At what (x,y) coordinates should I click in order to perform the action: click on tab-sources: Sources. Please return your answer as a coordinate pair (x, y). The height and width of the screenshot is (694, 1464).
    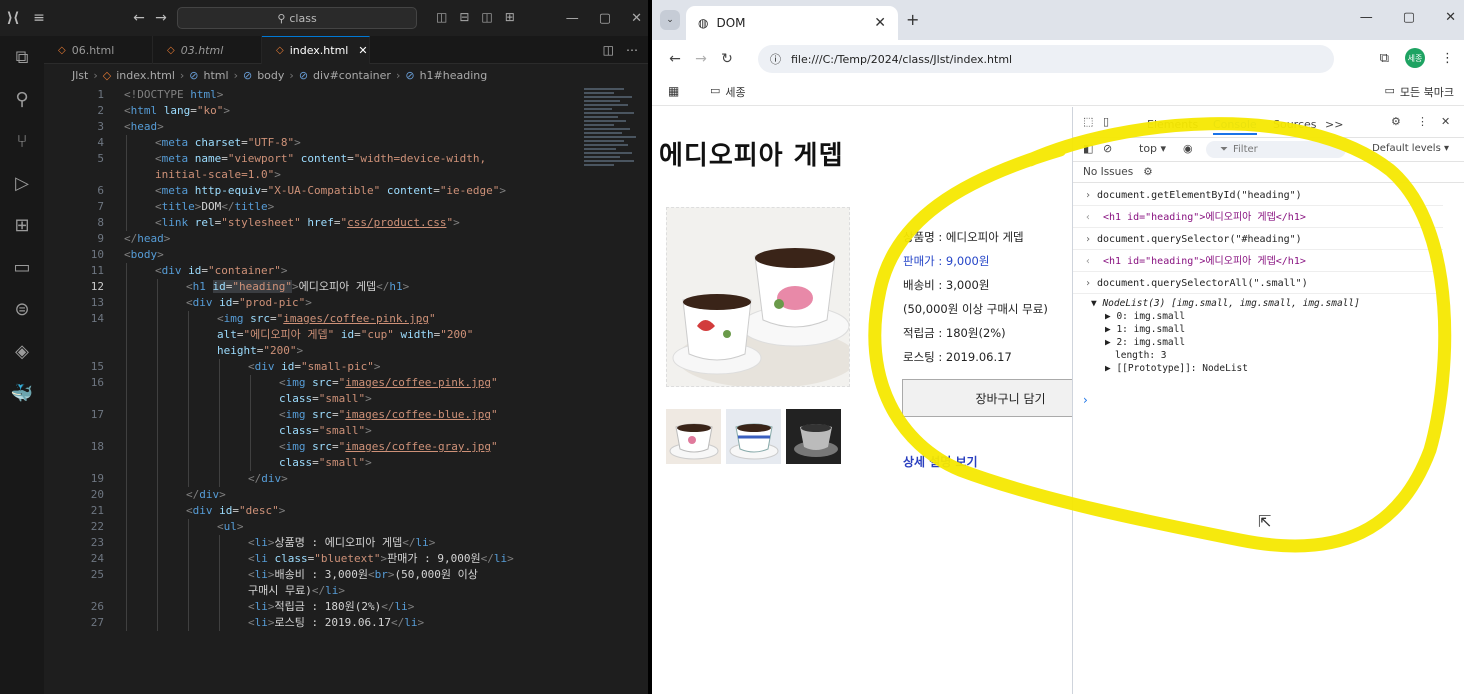
    Looking at the image, I should click on (1295, 124).